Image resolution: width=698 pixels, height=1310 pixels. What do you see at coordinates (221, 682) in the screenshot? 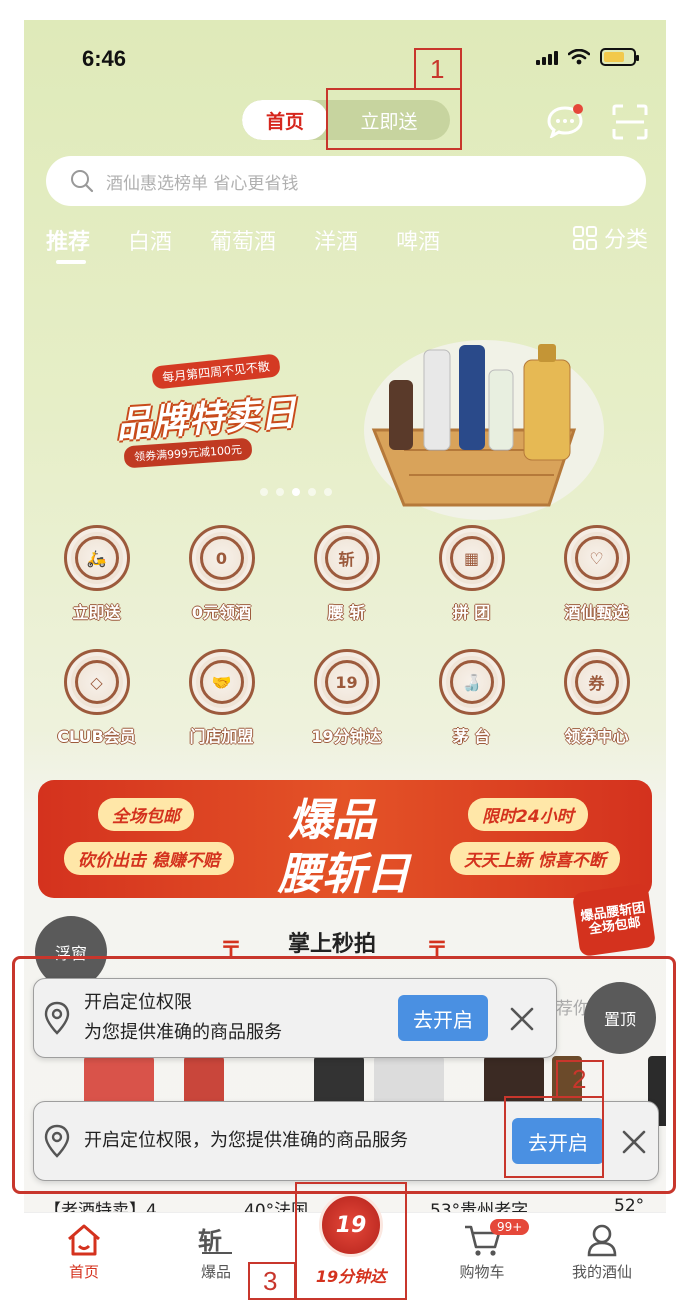
I see `handshake-icon: 🤝` at bounding box center [221, 682].